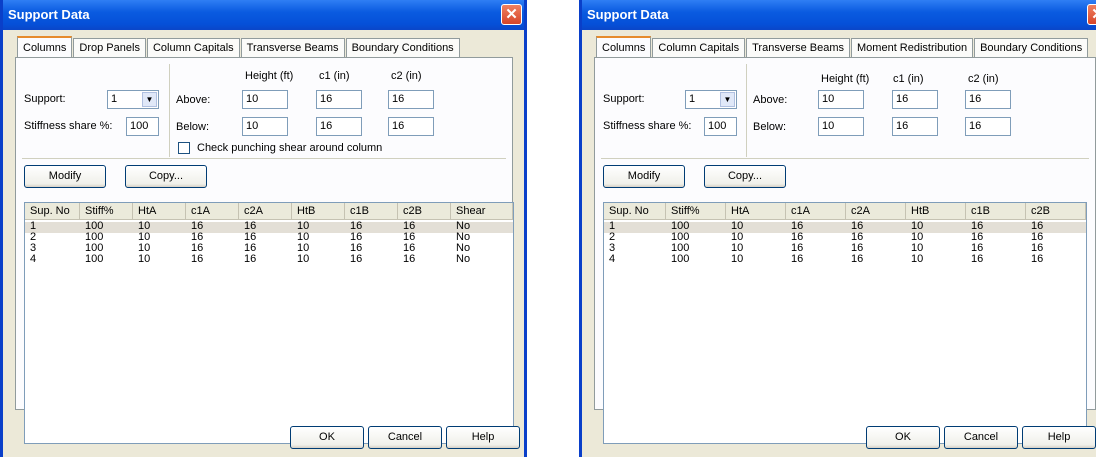 This screenshot has width=1096, height=457. What do you see at coordinates (45, 99) in the screenshot?
I see `support-label: Support:` at bounding box center [45, 99].